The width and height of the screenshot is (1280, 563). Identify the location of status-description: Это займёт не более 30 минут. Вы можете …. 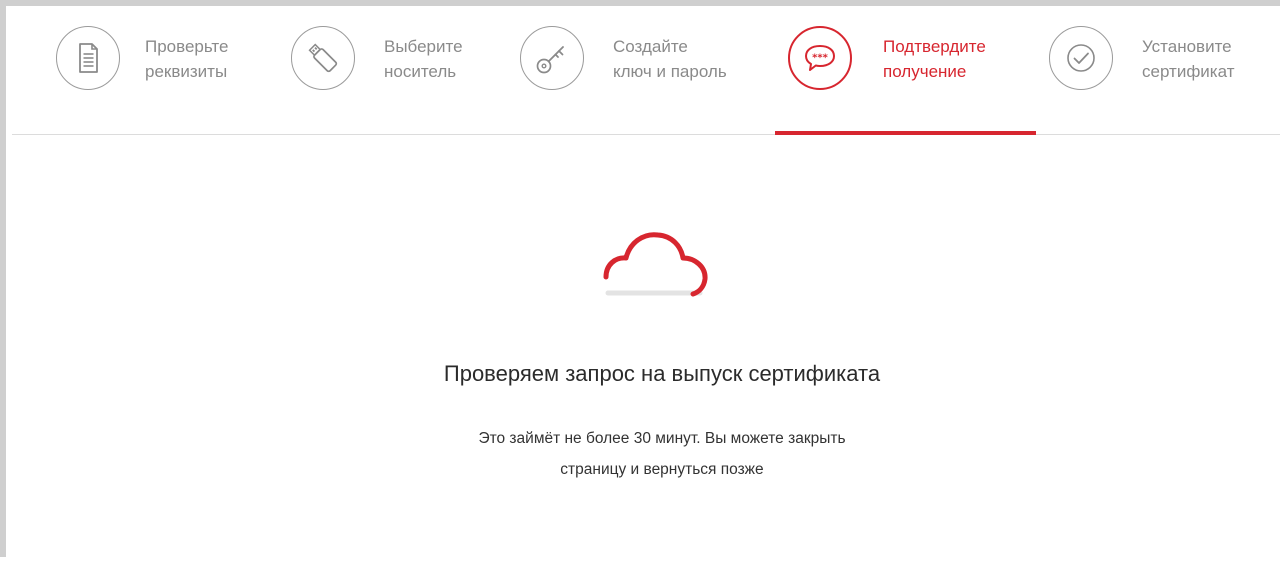
(646, 454).